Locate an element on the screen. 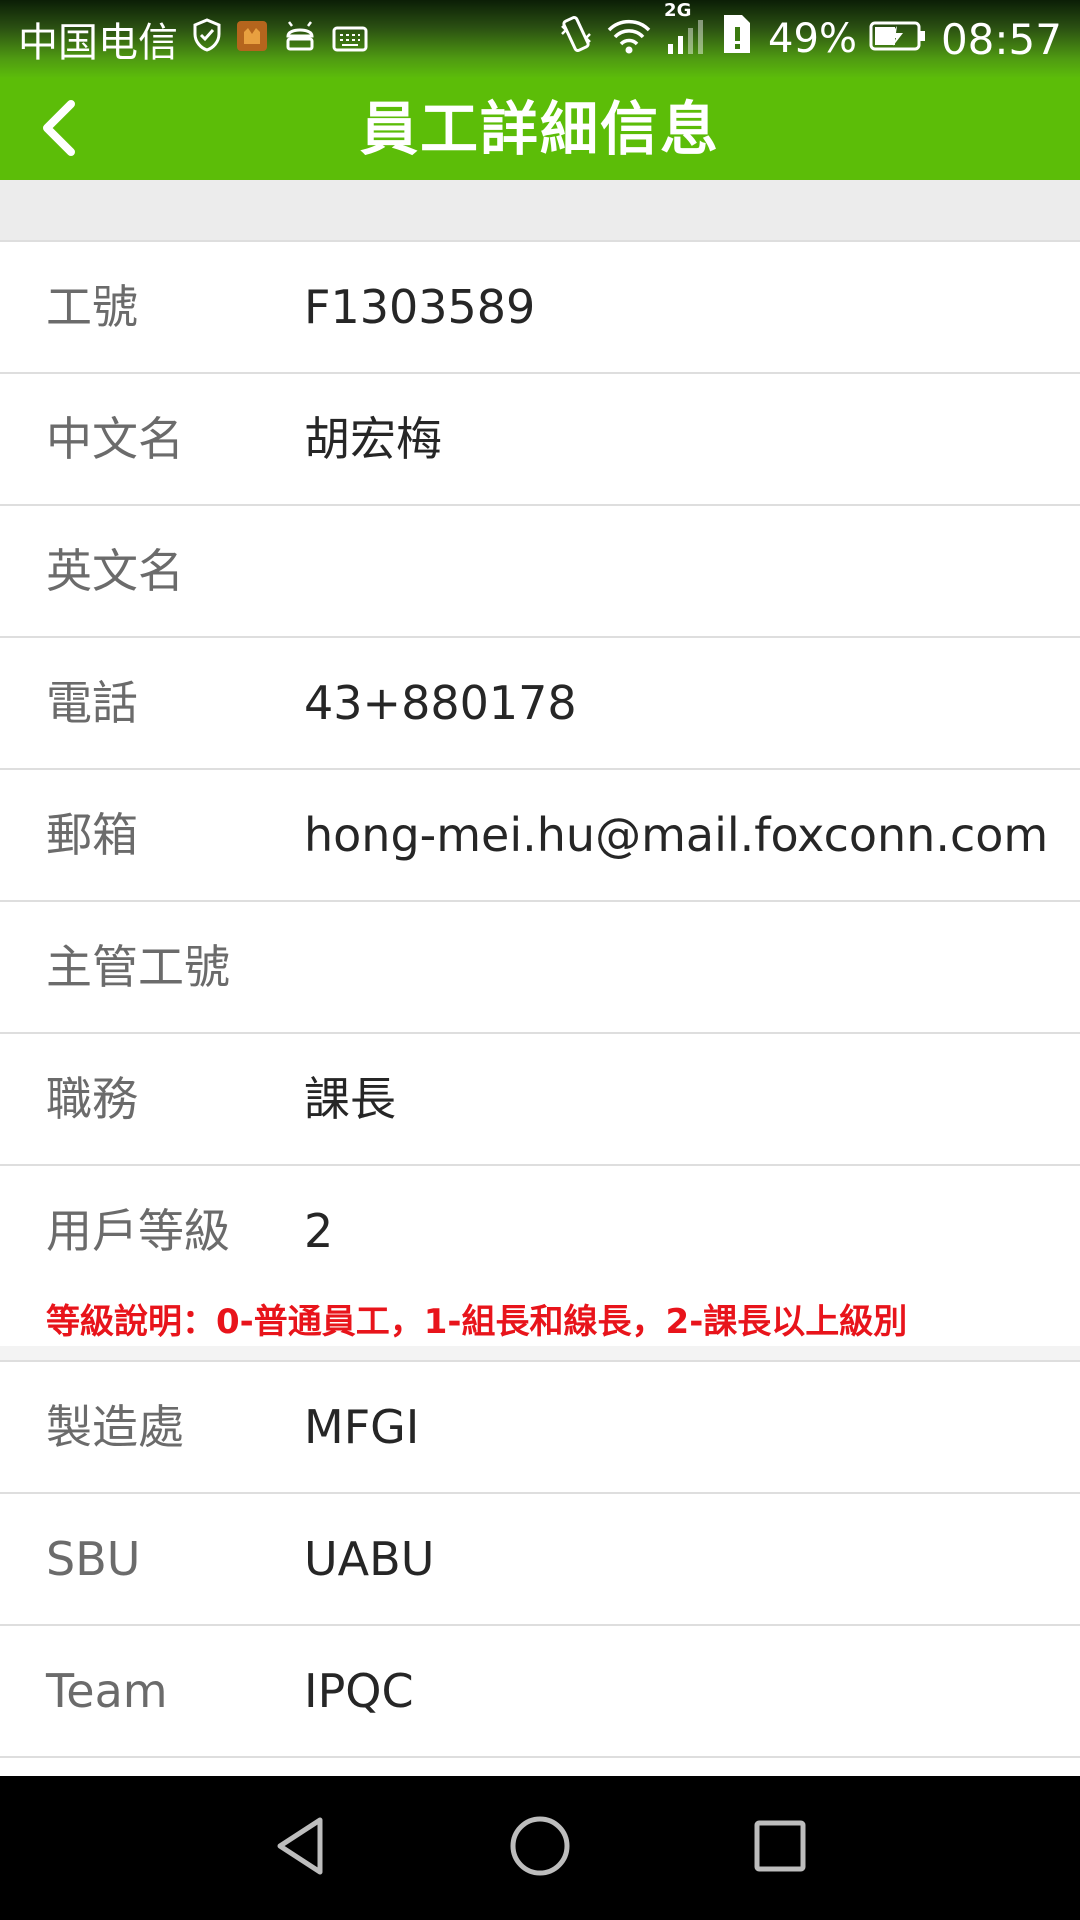  level-description-note: 等級說明：0-普通員工，1-組長和線長，2-課長以上級別 is located at coordinates (477, 1322).